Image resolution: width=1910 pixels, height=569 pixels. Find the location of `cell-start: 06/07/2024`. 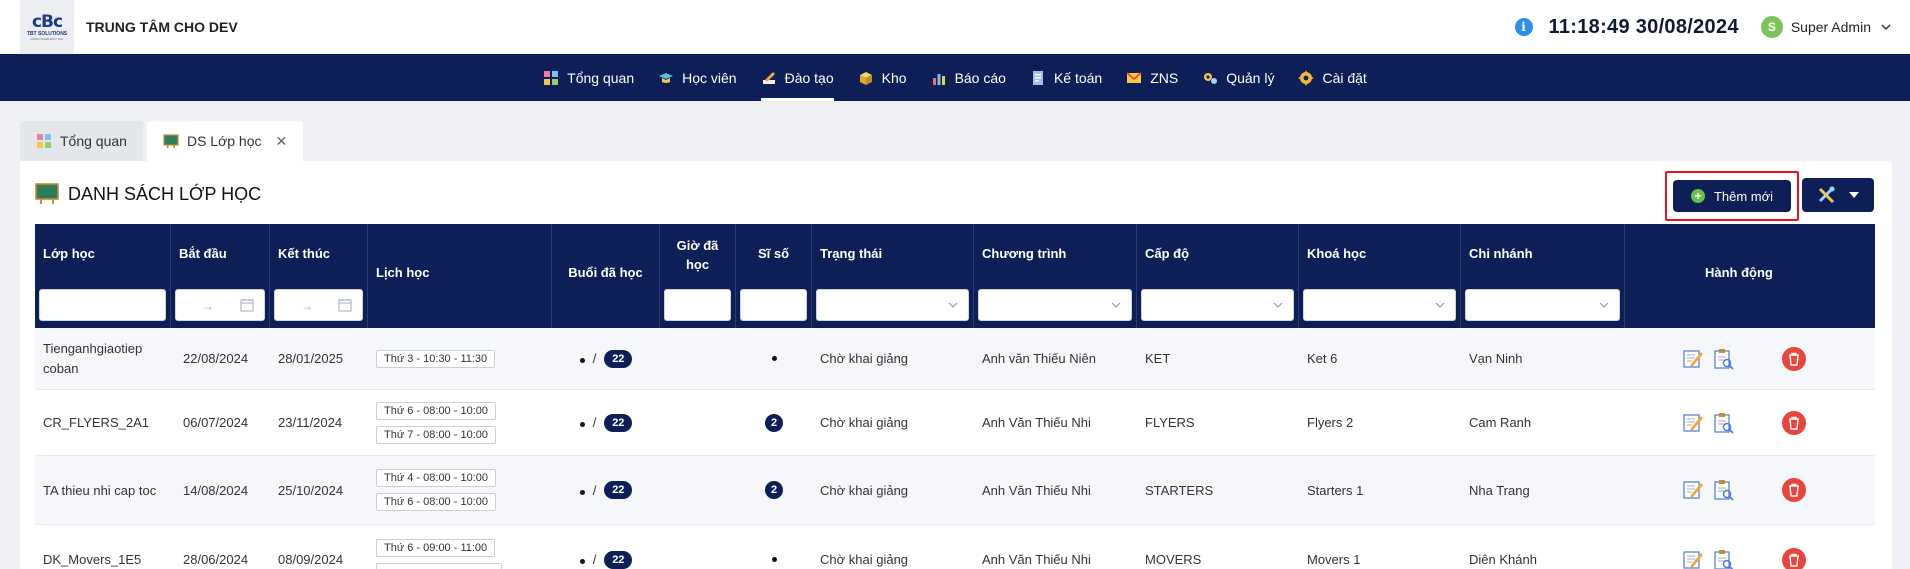

cell-start: 06/07/2024 is located at coordinates (216, 422).